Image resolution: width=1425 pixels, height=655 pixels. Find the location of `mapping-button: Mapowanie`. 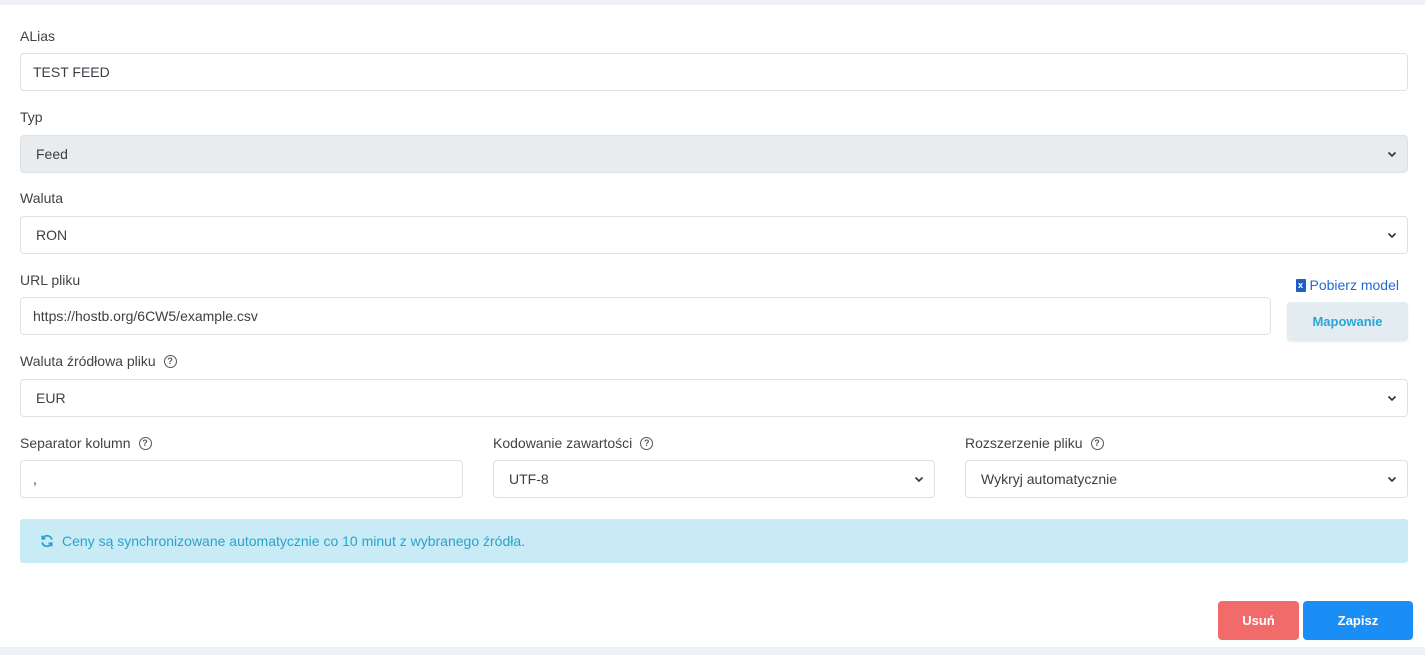

mapping-button: Mapowanie is located at coordinates (1347, 321).